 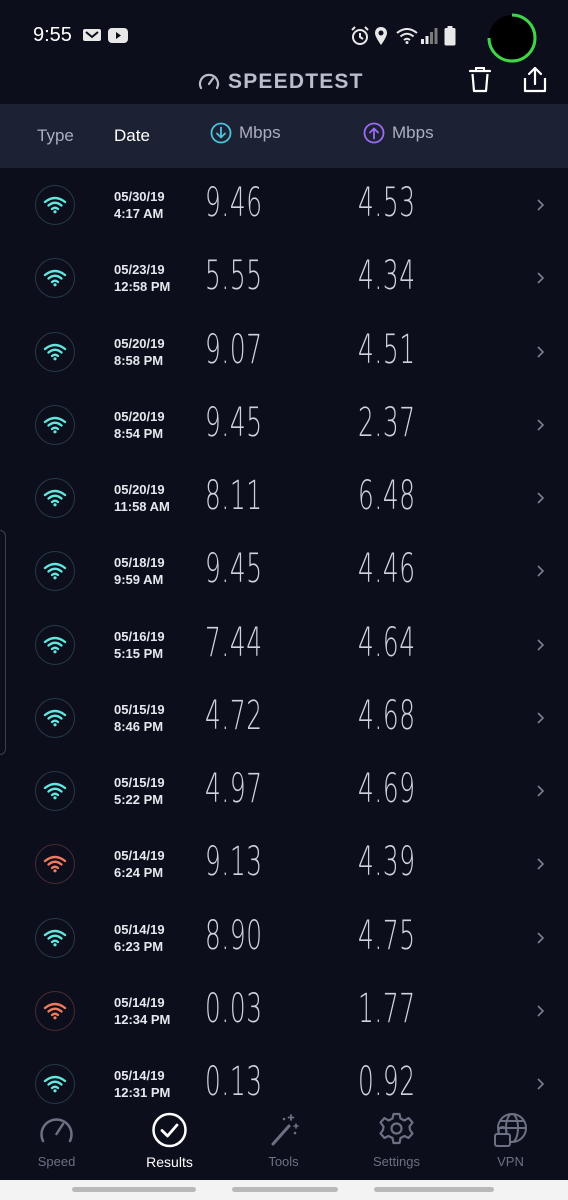 What do you see at coordinates (139, 653) in the screenshot?
I see `result-time: 5:15 PM` at bounding box center [139, 653].